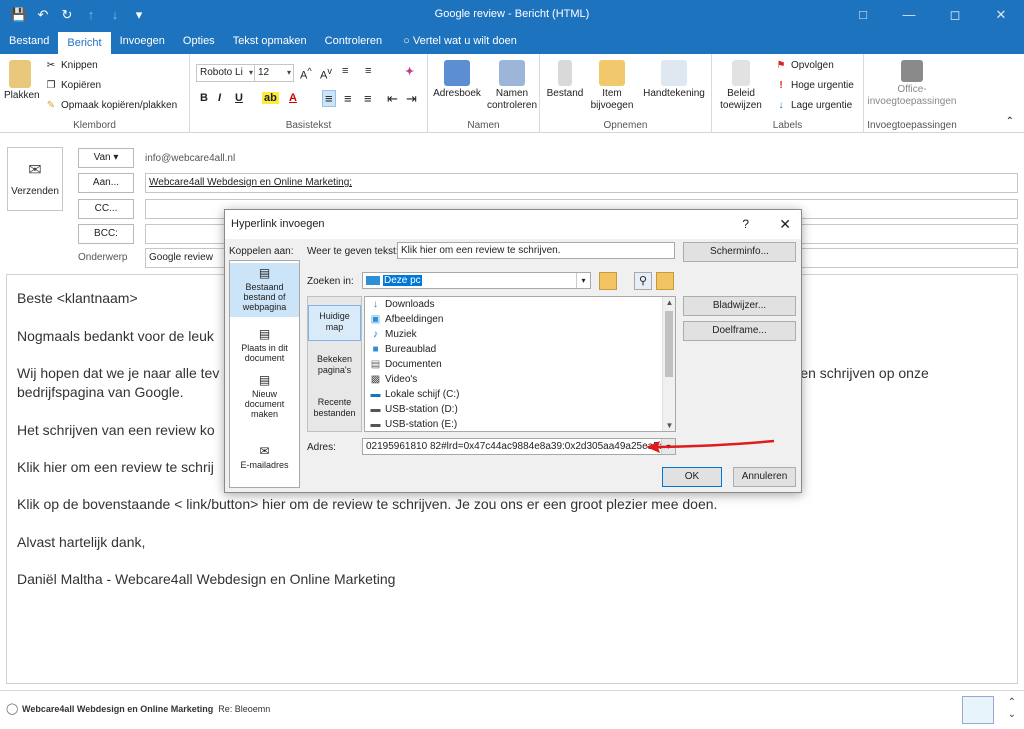 The width and height of the screenshot is (1024, 729). Describe the element at coordinates (476, 280) in the screenshot. I see `look-in-combo: Deze pc ▾` at that location.